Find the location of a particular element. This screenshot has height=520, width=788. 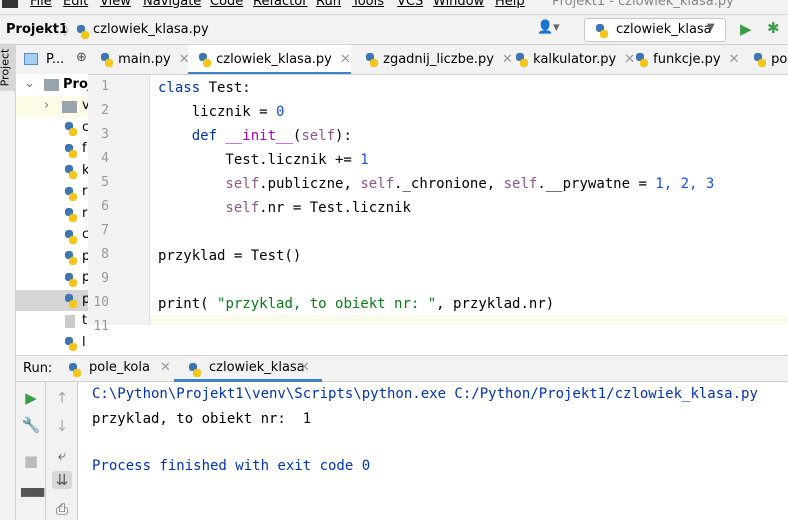

menu-run: Run is located at coordinates (328, 4).